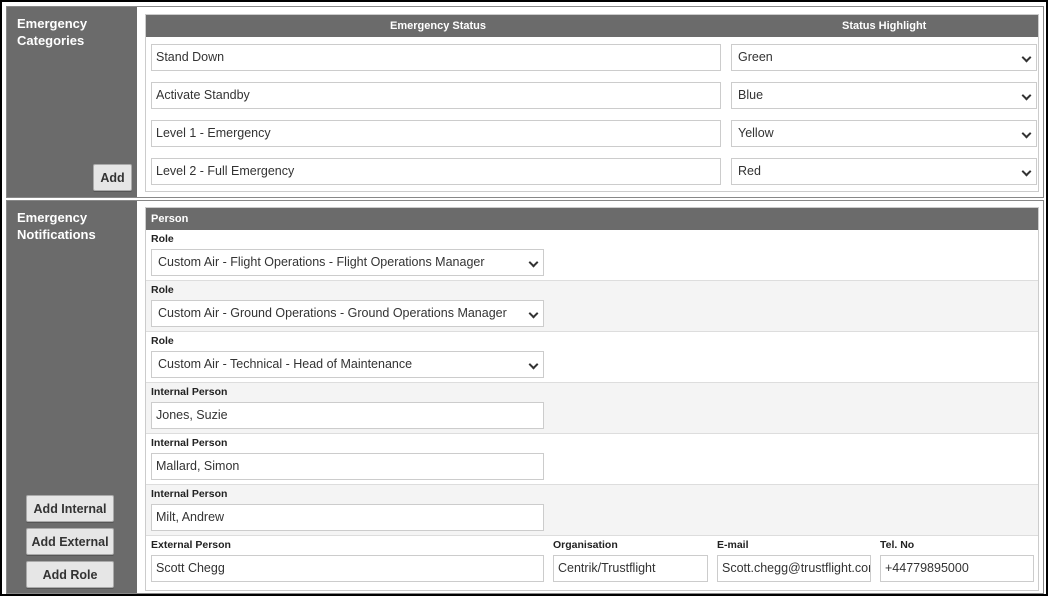  I want to click on organisation-label: Organisation, so click(585, 545).